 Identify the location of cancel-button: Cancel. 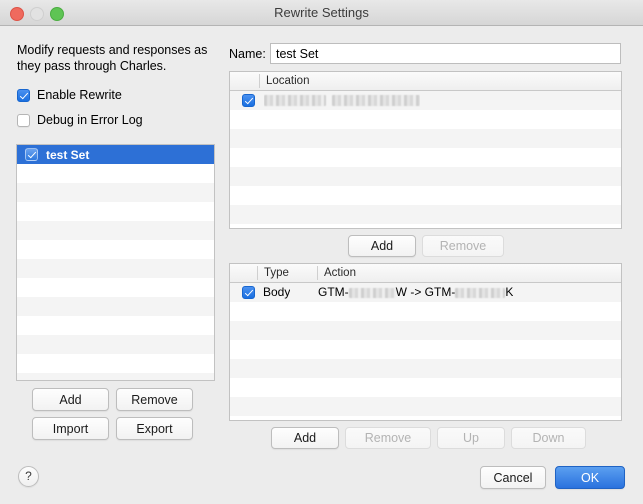
(513, 477).